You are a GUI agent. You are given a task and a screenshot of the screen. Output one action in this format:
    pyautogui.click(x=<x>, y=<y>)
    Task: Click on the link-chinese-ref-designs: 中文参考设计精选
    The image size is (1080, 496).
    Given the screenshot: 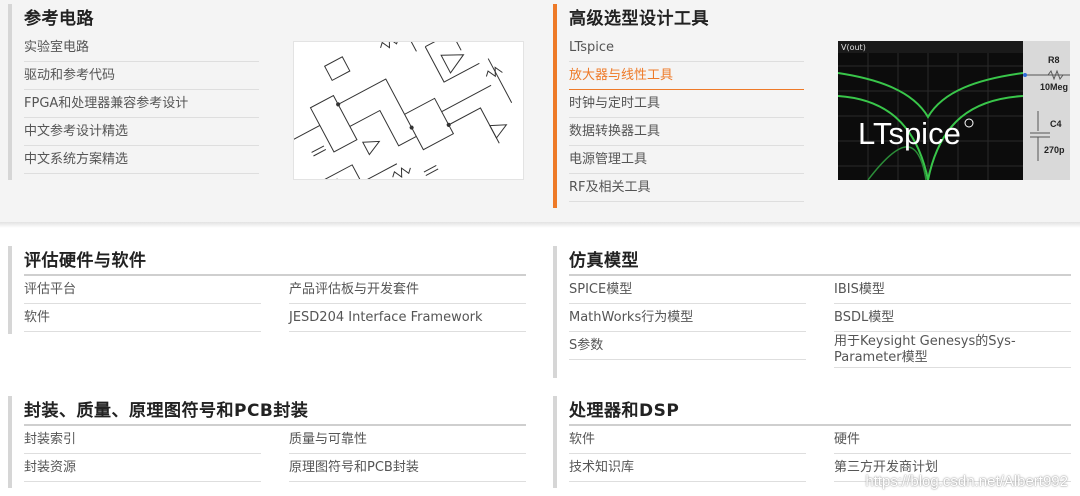 What is the action you would take?
    pyautogui.click(x=141, y=132)
    